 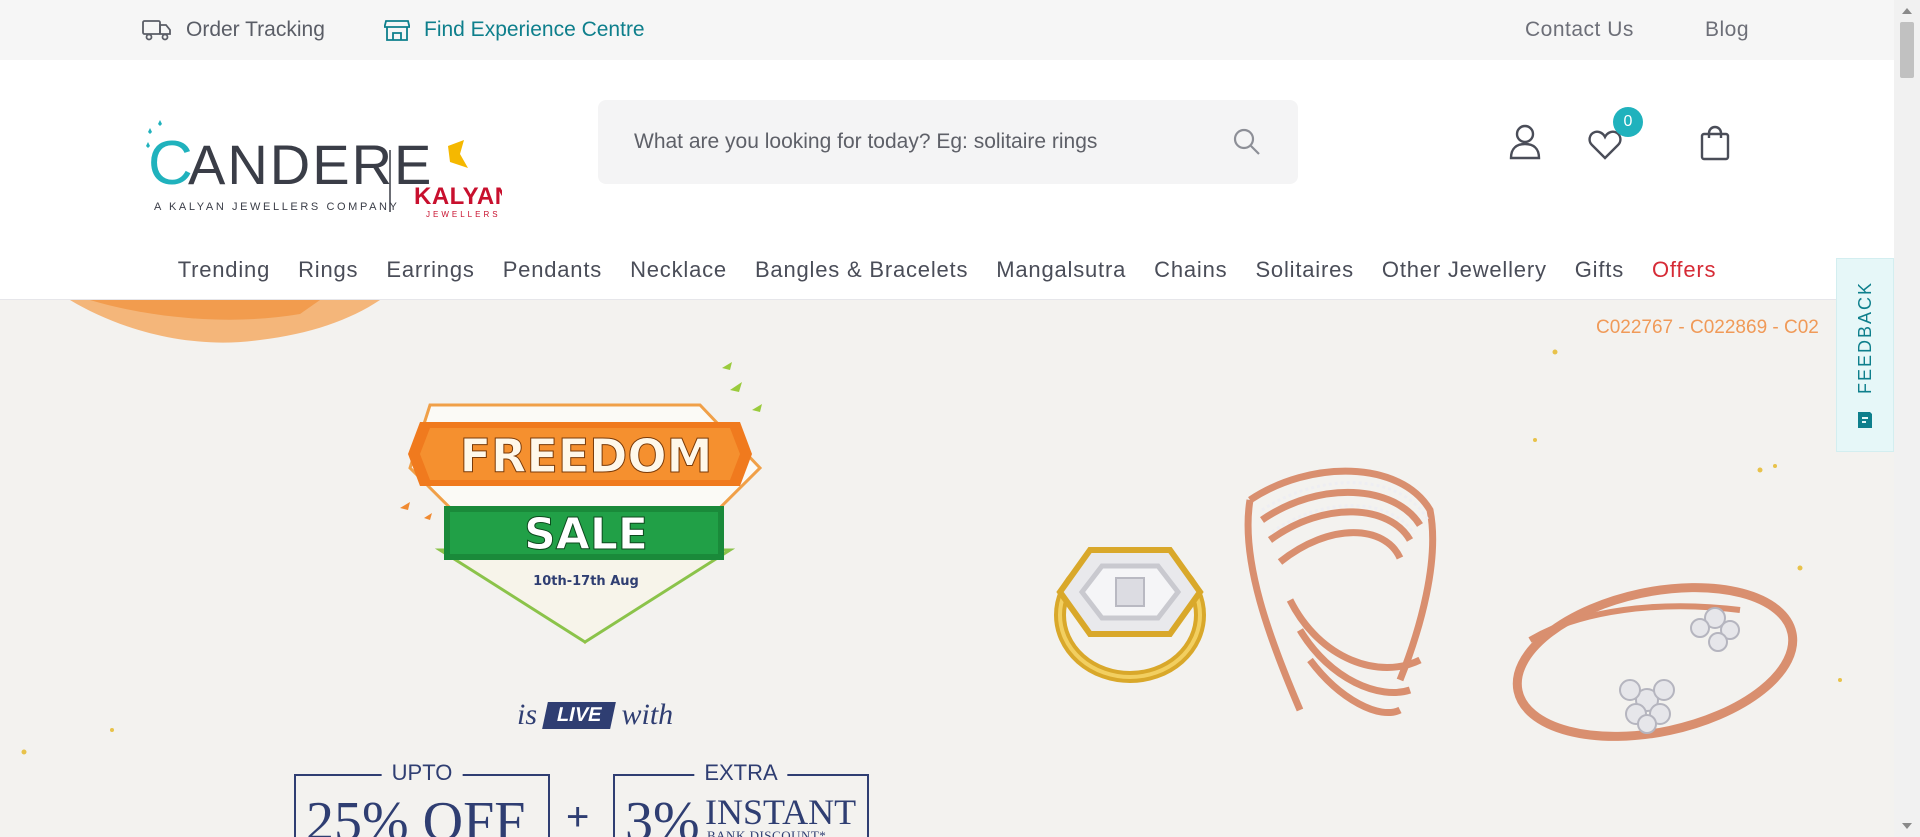 I want to click on logo-brand-text: ANDERE, so click(x=310, y=164).